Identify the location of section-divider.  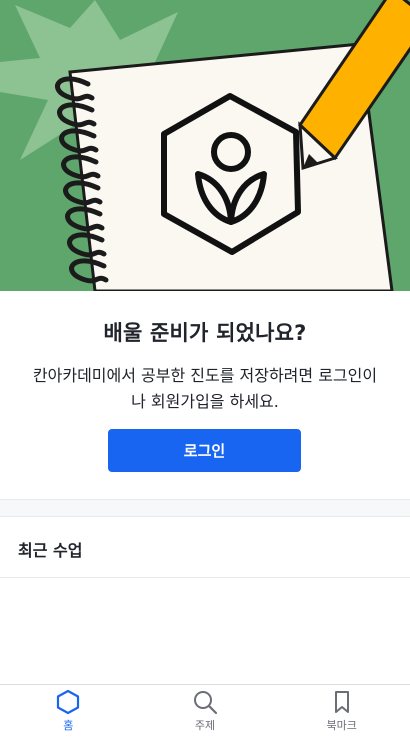
(205, 508).